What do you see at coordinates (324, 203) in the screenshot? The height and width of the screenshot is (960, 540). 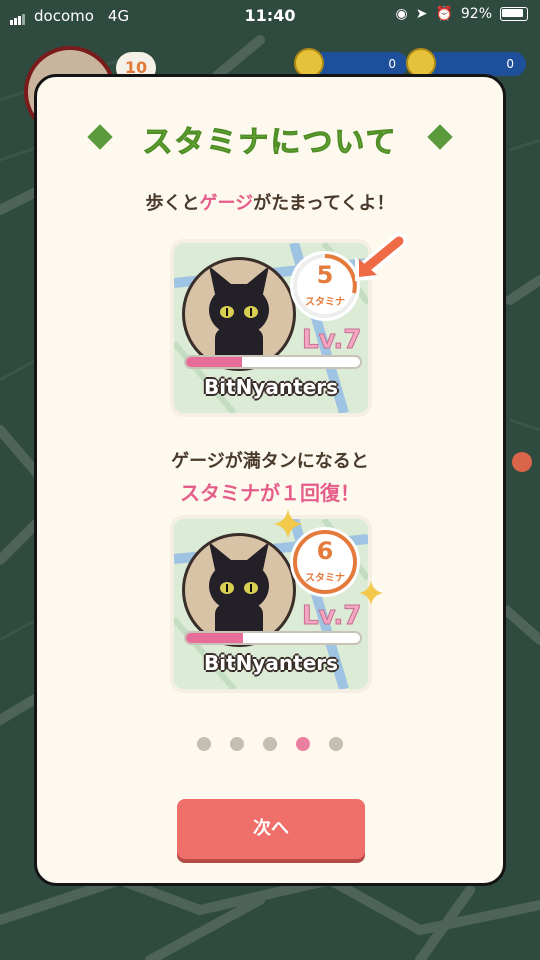 I see `instruction-line-1-post: がたまってくよ！` at bounding box center [324, 203].